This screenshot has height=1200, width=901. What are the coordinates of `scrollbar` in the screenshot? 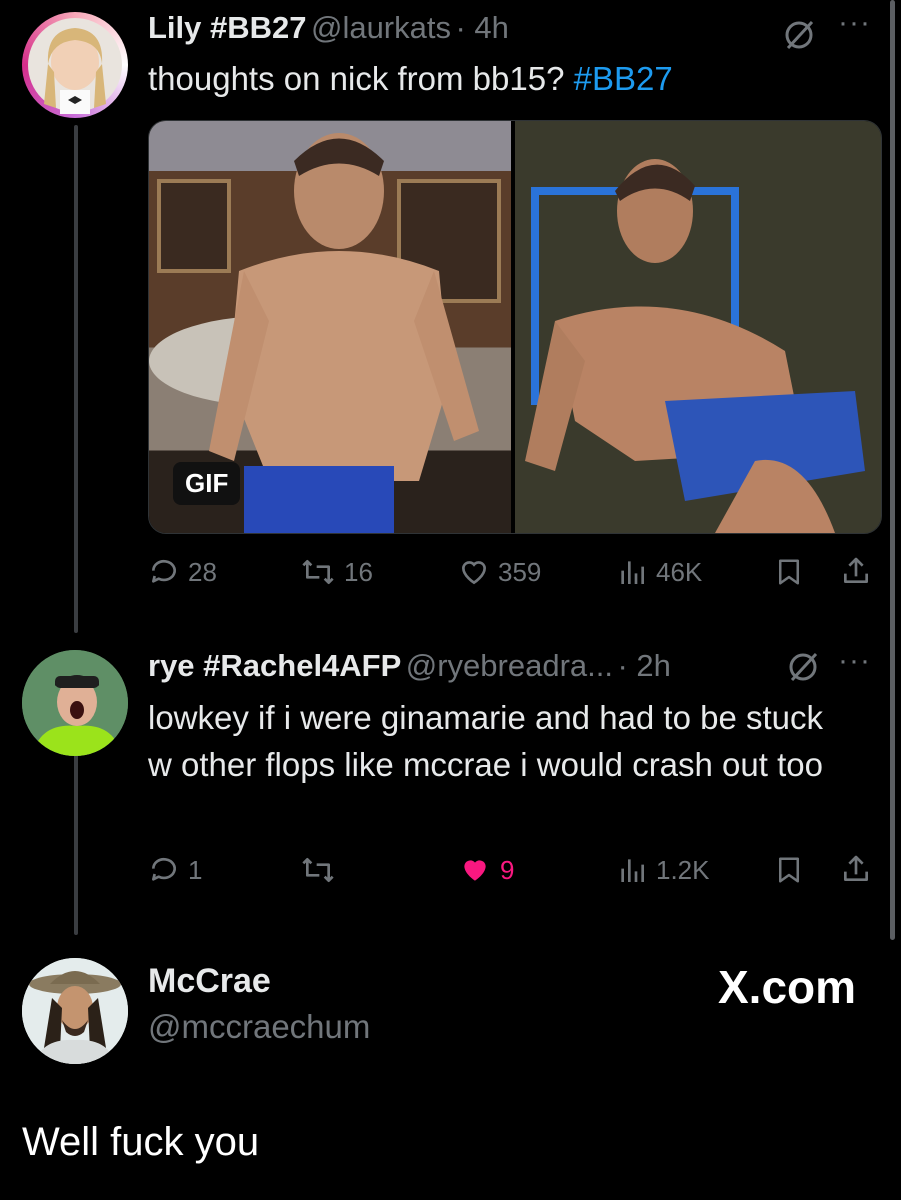 It's located at (892, 470).